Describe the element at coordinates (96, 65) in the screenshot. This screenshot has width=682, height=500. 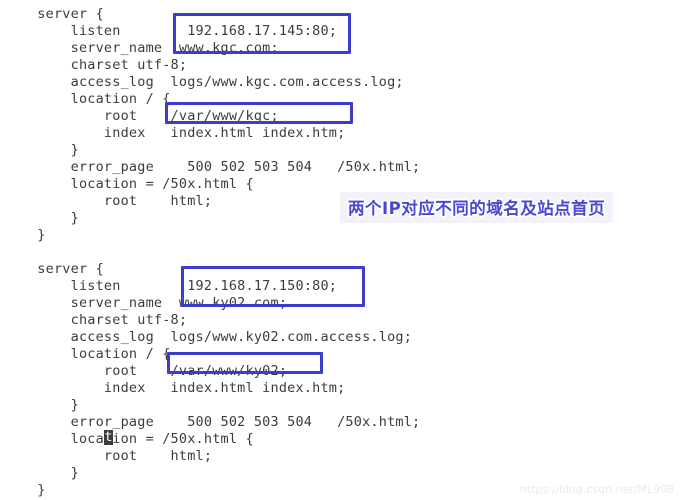
I see `code-line-4: charset utf-8;` at that location.